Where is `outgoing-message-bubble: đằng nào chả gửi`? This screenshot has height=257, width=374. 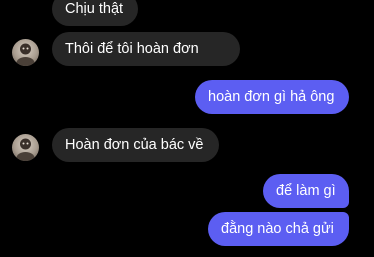 outgoing-message-bubble: đằng nào chả gửi is located at coordinates (278, 229).